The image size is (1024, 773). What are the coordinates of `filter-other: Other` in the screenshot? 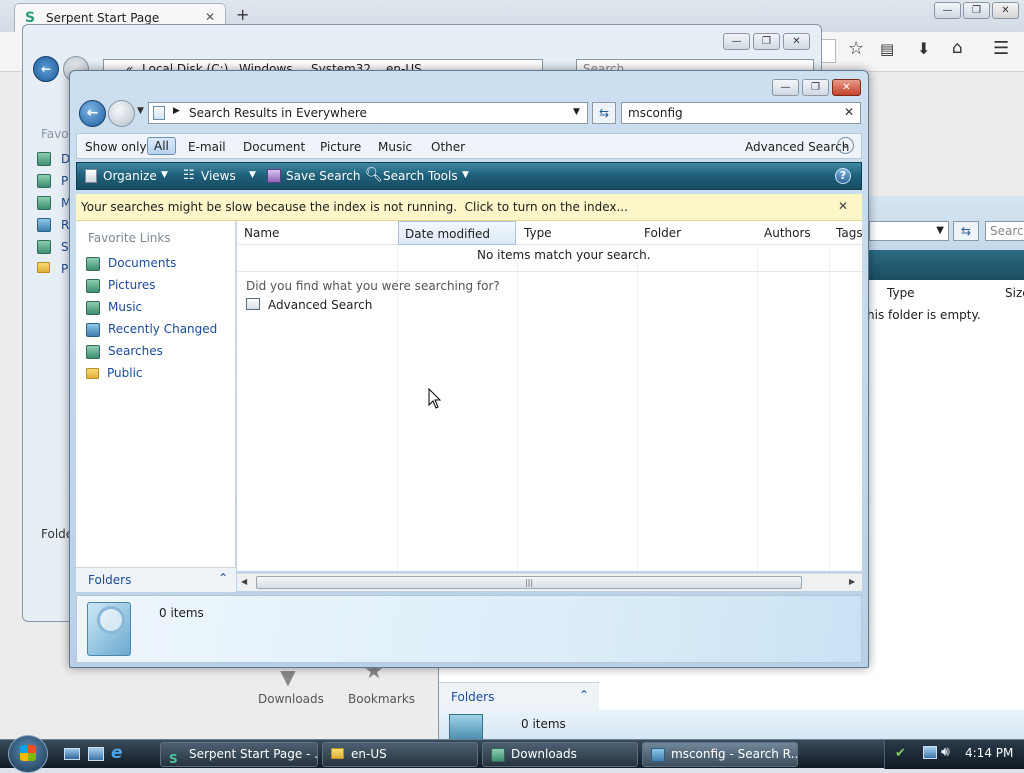 It's located at (448, 147).